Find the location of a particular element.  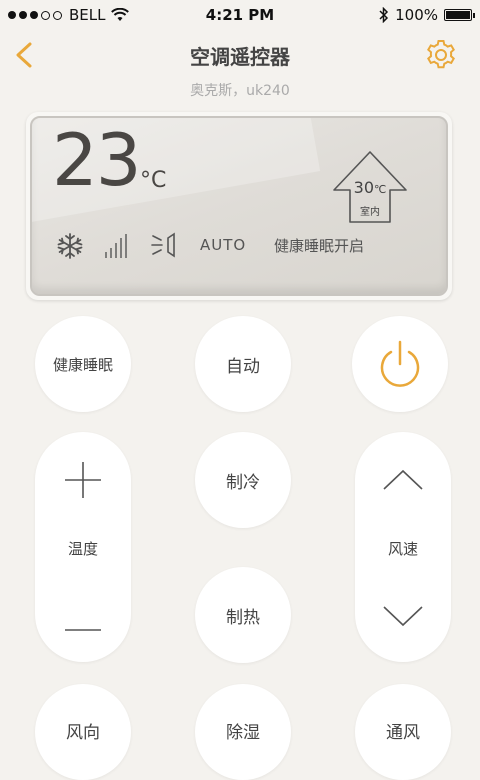

healthy-sleep-button: 健康睡眠 is located at coordinates (83, 364).